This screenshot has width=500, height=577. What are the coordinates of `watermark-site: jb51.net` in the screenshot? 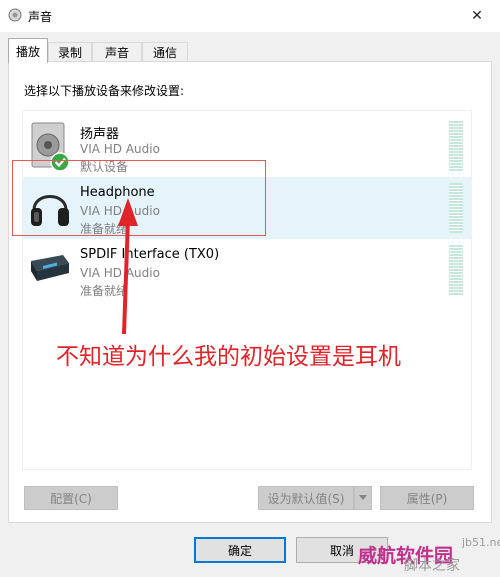 It's located at (481, 542).